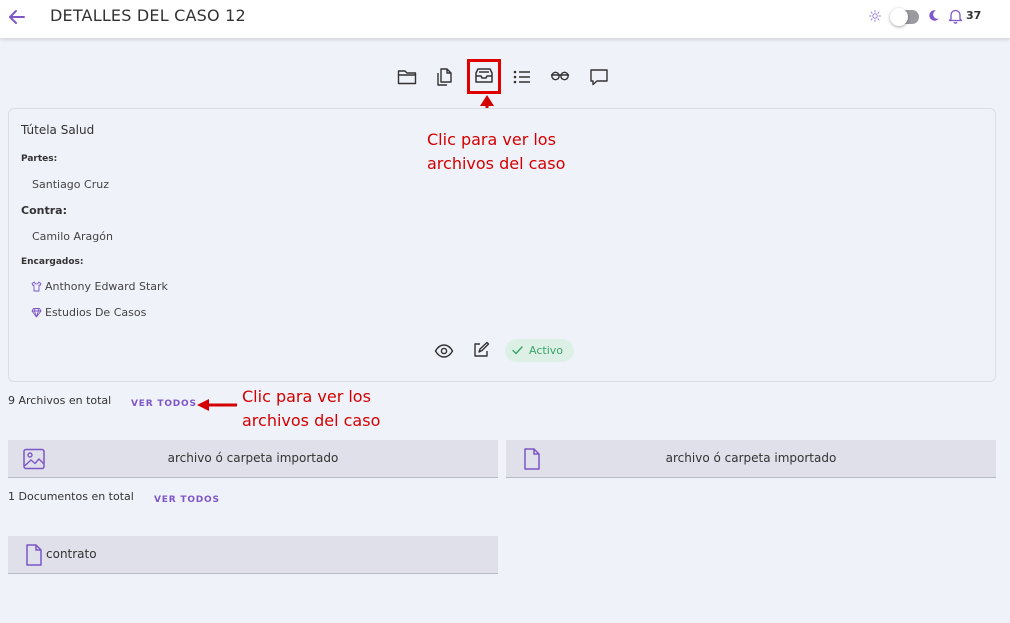 The height and width of the screenshot is (623, 1010). What do you see at coordinates (36, 313) in the screenshot?
I see `diamond-icon` at bounding box center [36, 313].